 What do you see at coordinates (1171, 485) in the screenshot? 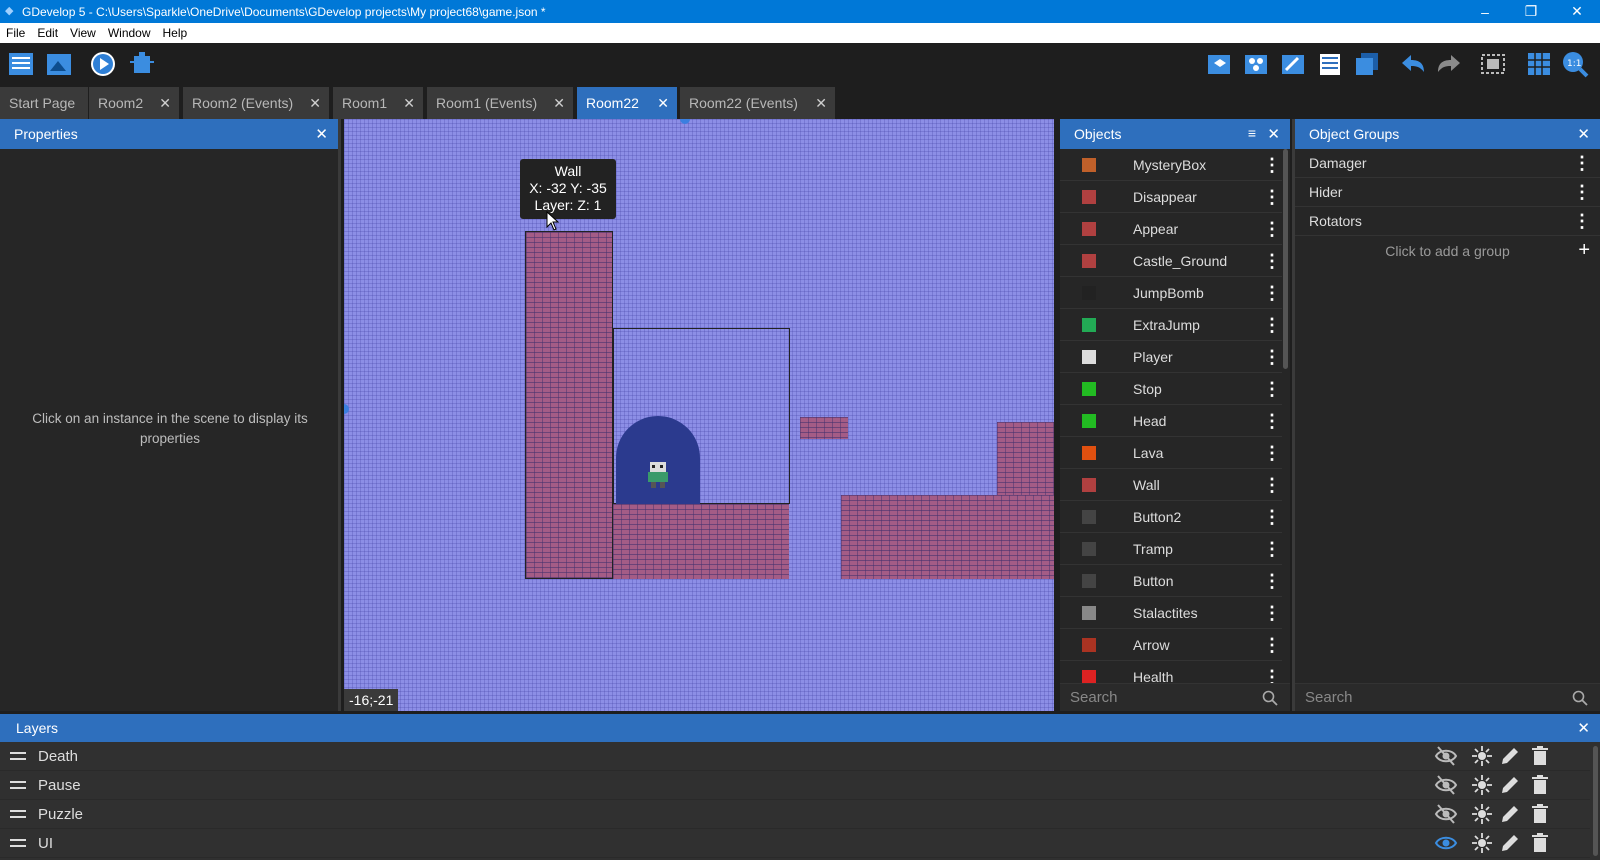
I see `object-item: Wall ⋮` at bounding box center [1171, 485].